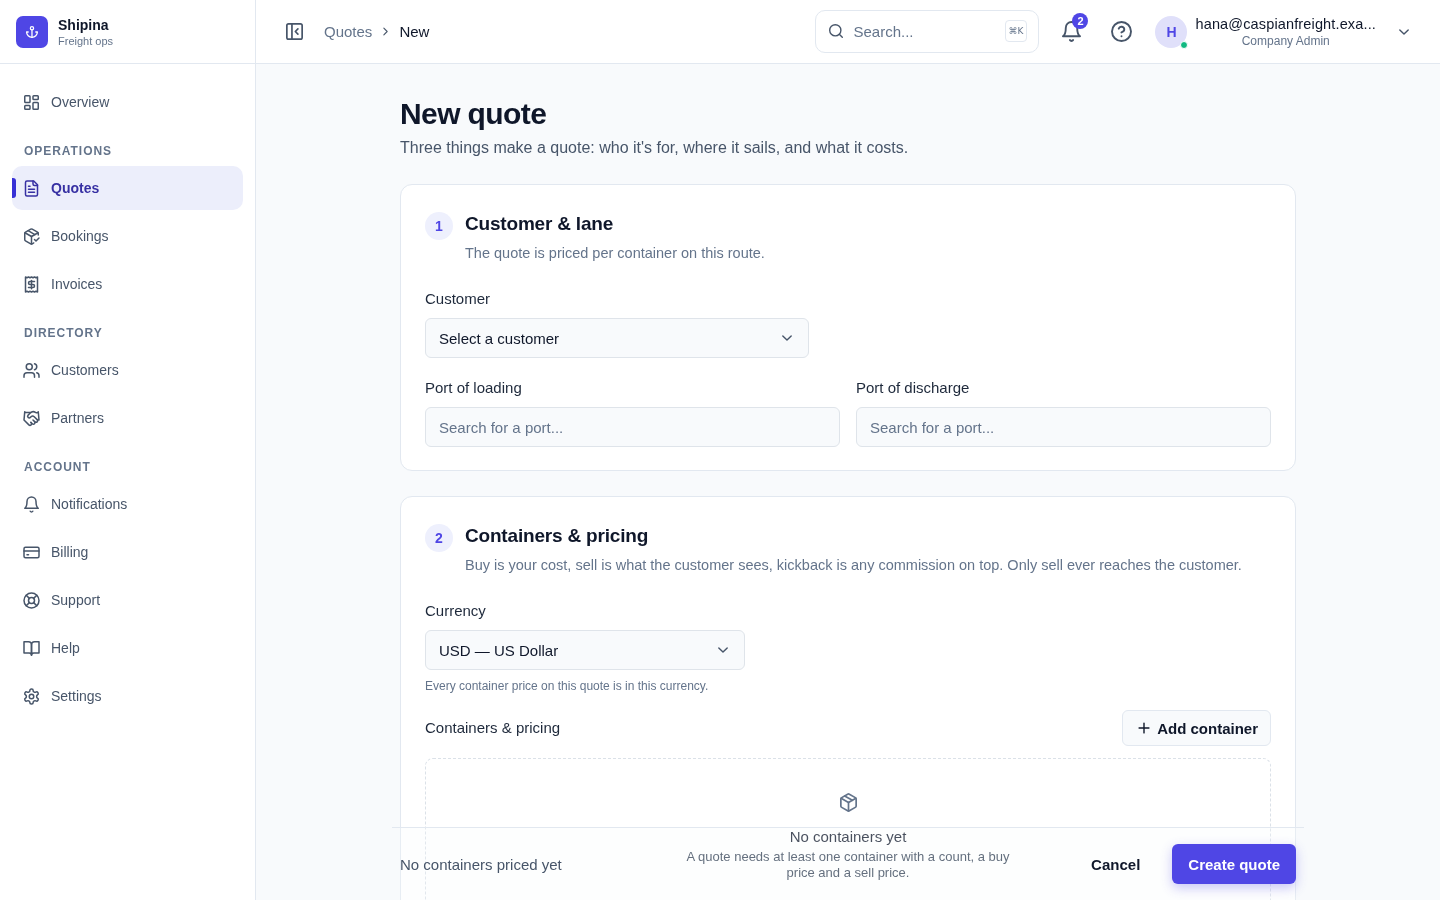  I want to click on sidebar-toggle-icon, so click(294, 31).